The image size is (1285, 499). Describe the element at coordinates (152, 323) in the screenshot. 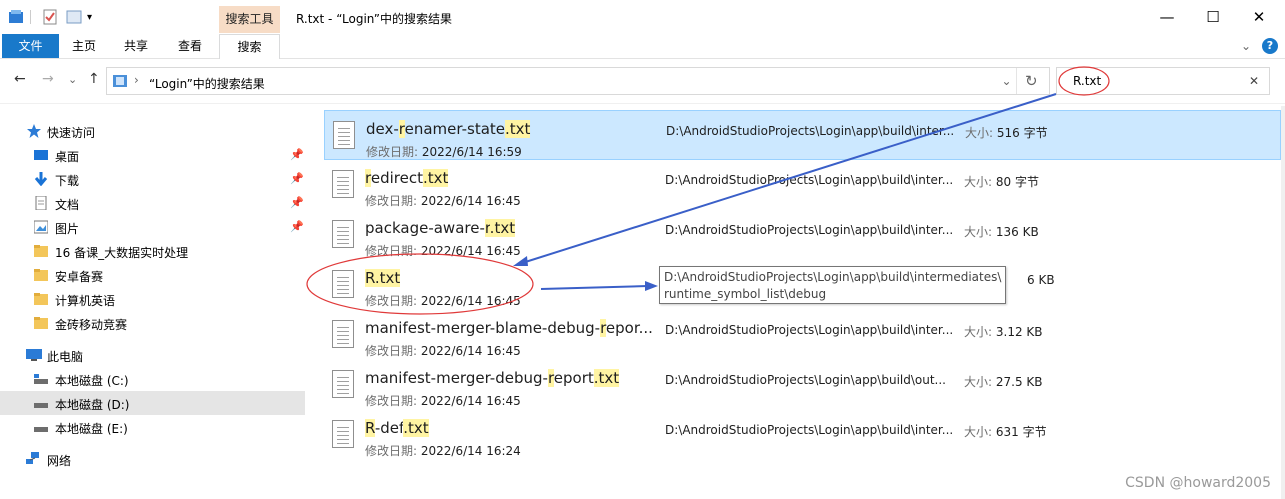

I see `nav-item-folder: 金砖移动竞赛` at that location.